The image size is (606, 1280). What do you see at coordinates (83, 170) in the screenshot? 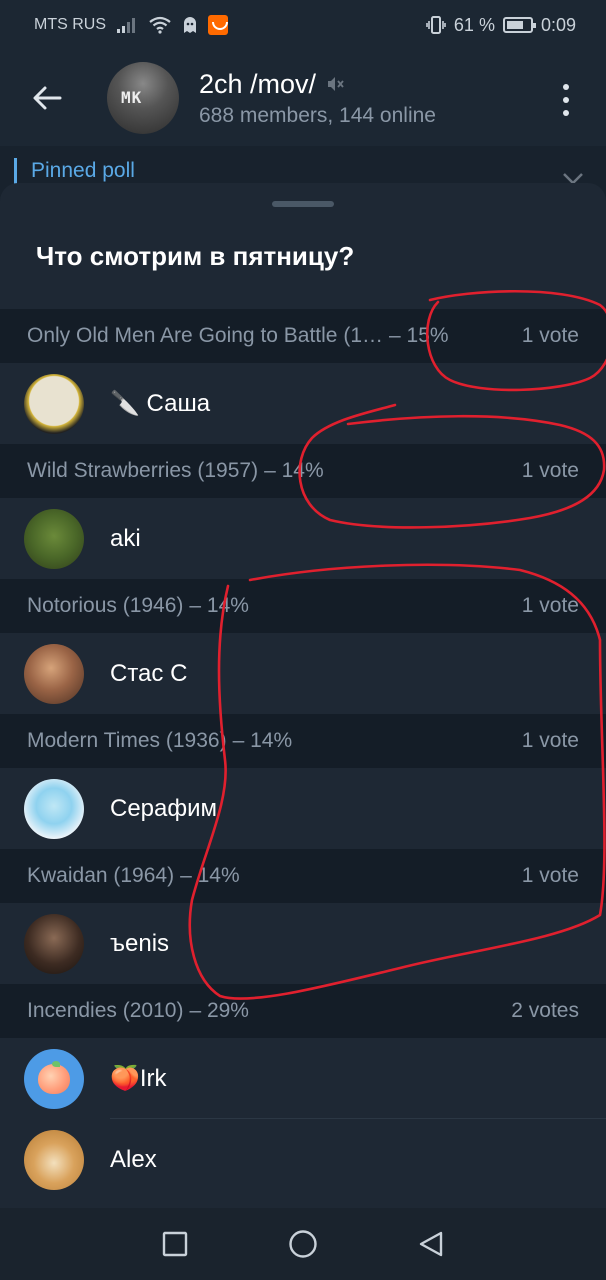
I see `pinned-label: Pinned poll` at bounding box center [83, 170].